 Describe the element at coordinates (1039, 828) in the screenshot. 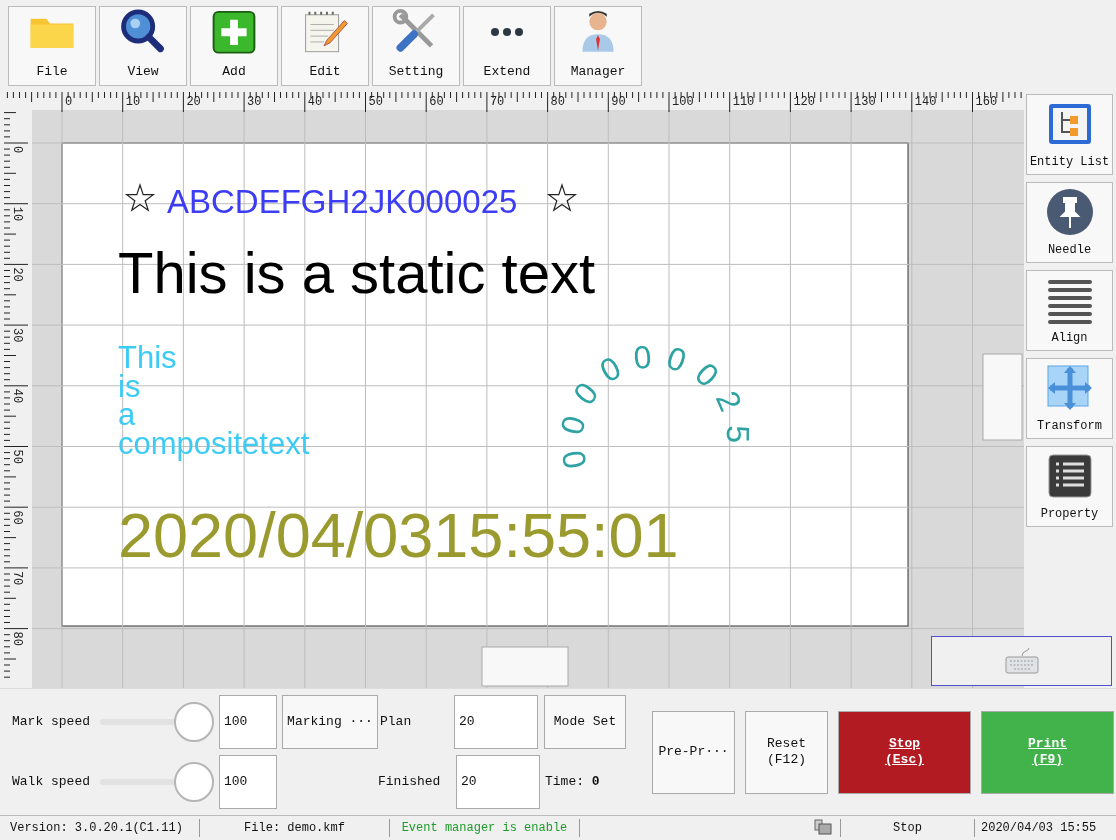

I see `datetime-text: 2020/04/03 15:55` at that location.